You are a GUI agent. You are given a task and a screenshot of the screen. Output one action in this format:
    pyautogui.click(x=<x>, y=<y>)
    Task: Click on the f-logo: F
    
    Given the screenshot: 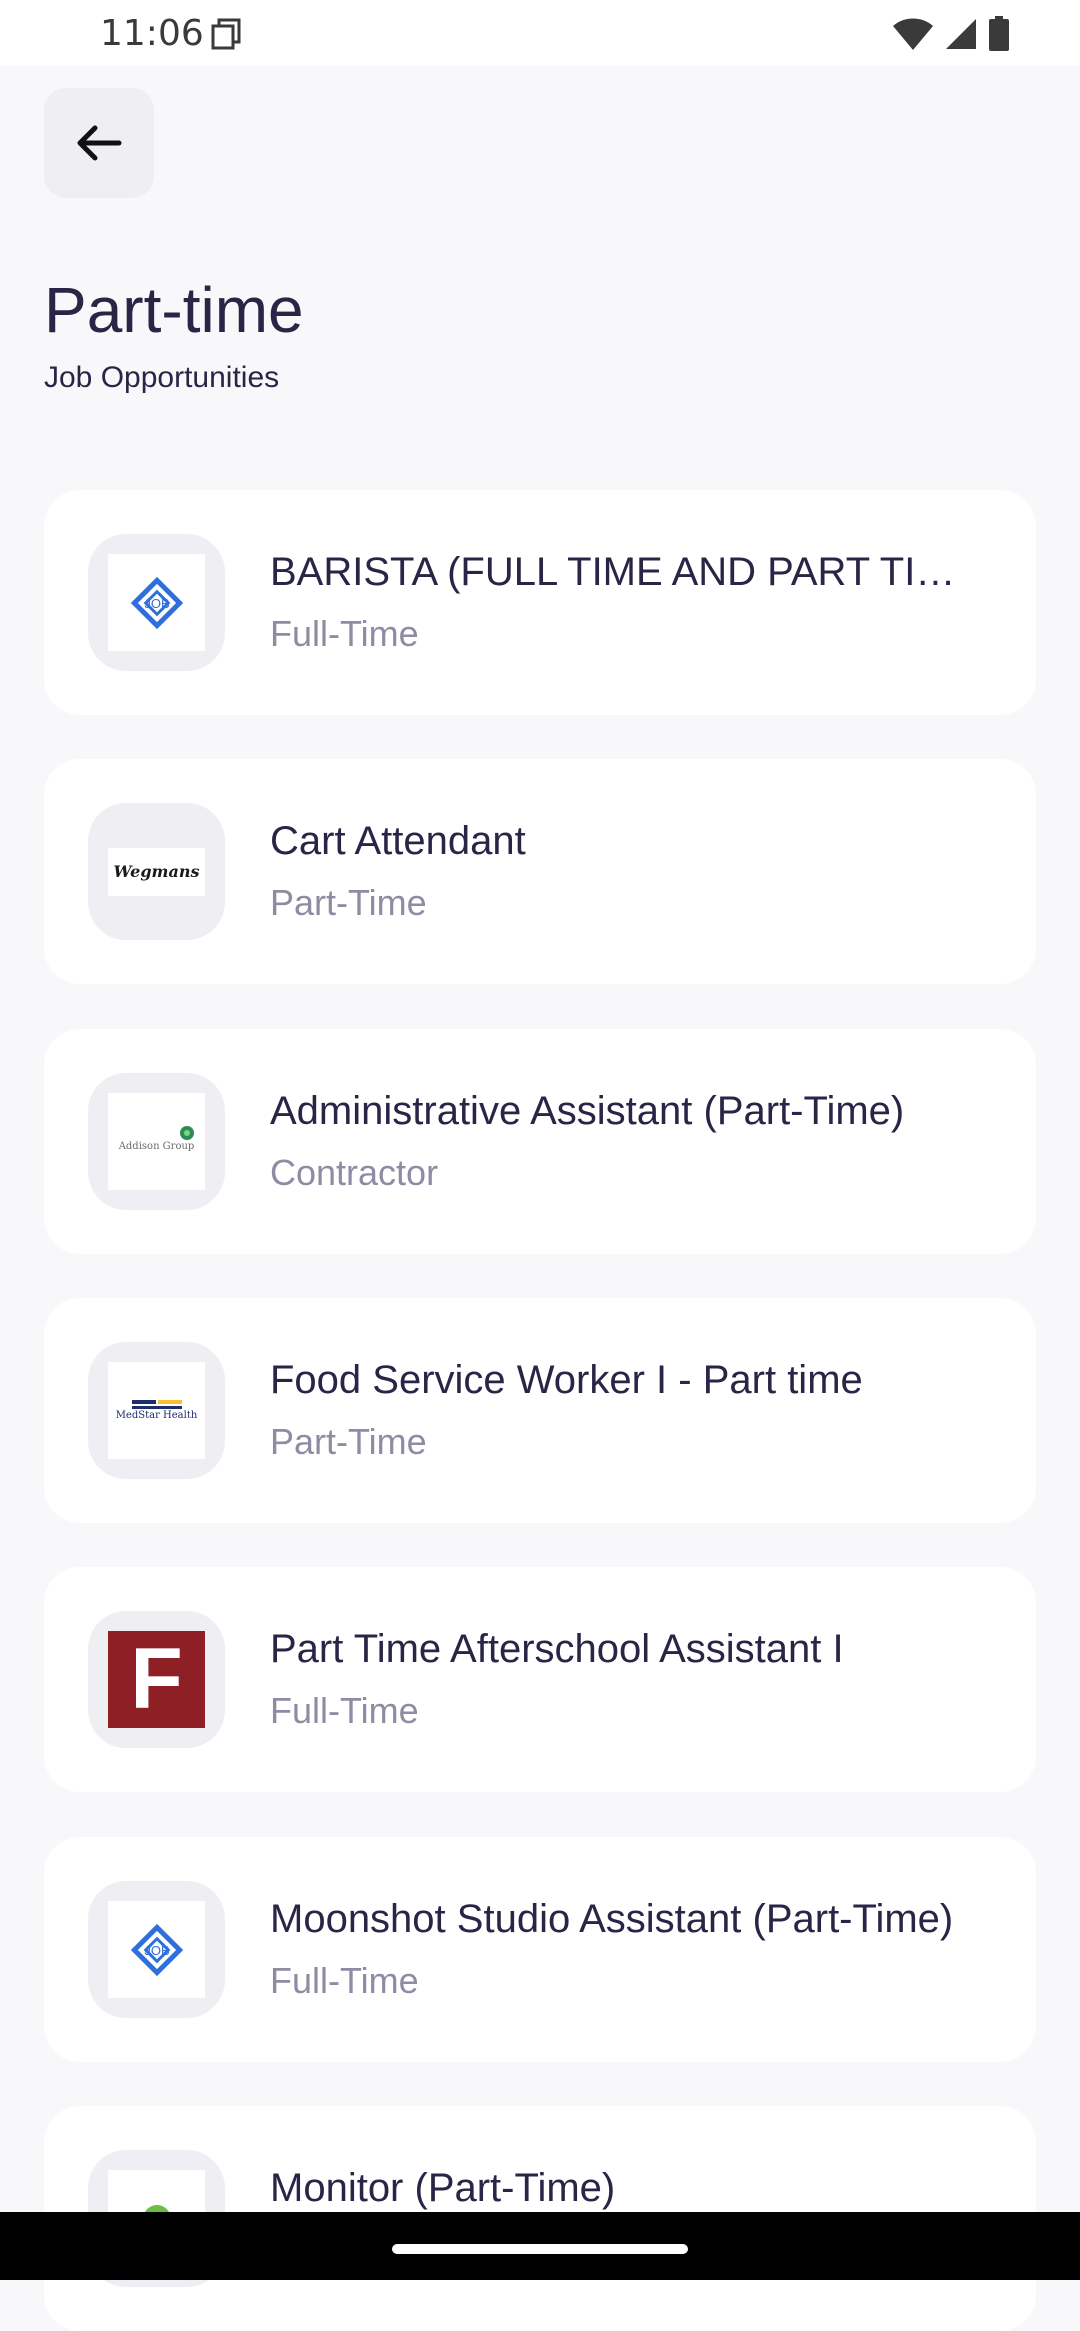 What is the action you would take?
    pyautogui.click(x=156, y=1679)
    